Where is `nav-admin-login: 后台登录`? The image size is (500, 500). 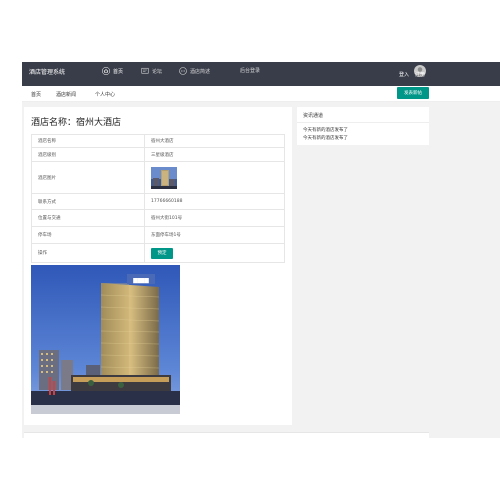
nav-admin-login: 后台登录 is located at coordinates (250, 70).